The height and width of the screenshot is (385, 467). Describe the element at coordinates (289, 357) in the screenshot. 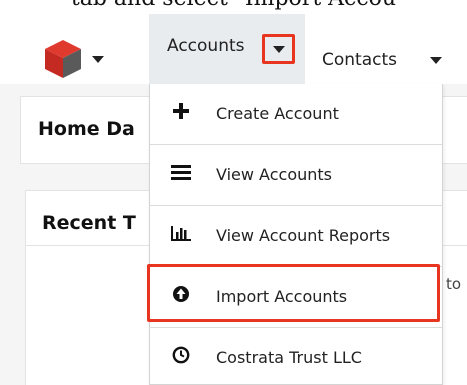

I see `menu-item-label: Costrata Trust LLC` at that location.